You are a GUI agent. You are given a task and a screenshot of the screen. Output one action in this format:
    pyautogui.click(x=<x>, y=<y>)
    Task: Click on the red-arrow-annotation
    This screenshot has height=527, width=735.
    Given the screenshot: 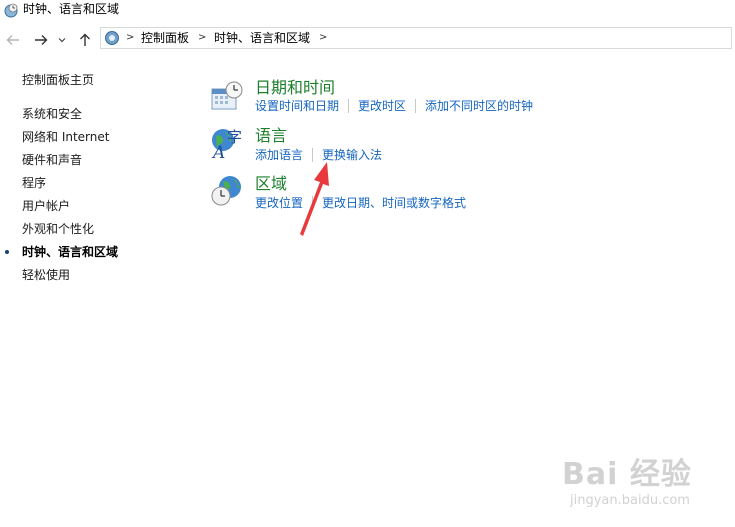 What is the action you would take?
    pyautogui.click(x=314, y=199)
    